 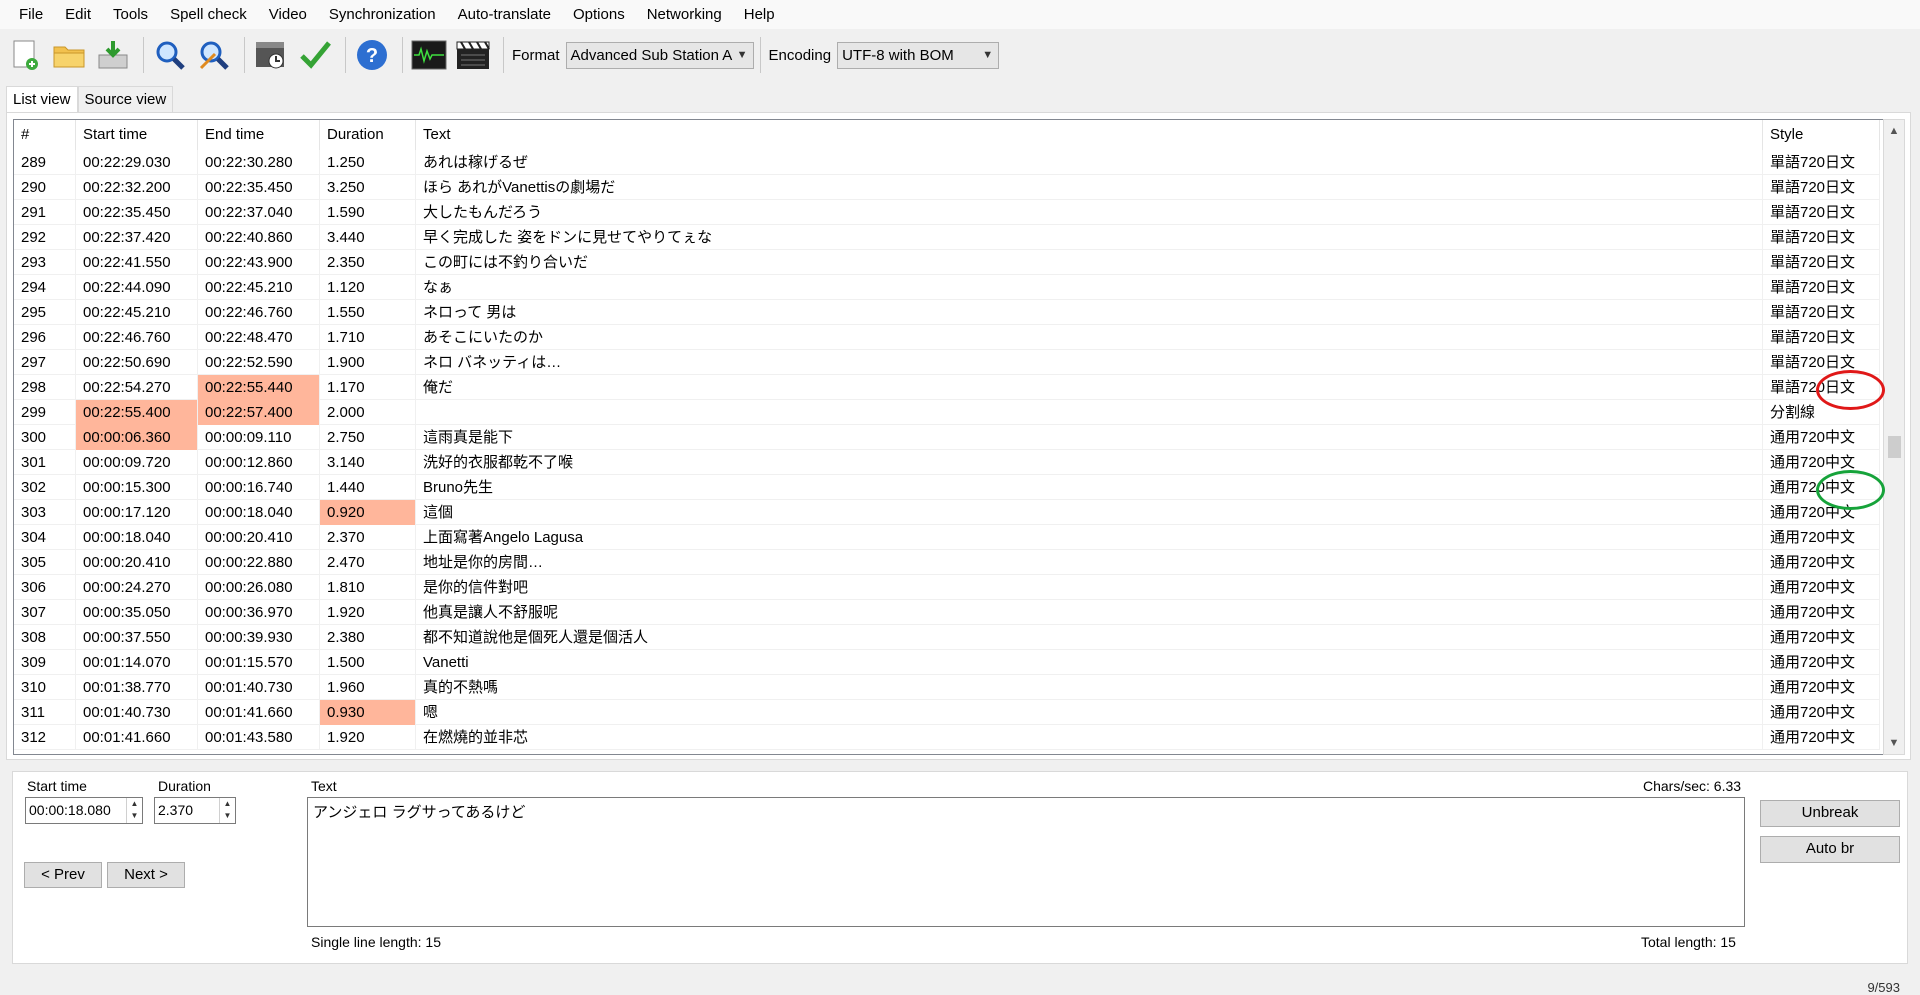 I want to click on menu-item-tools: Tools, so click(x=130, y=14).